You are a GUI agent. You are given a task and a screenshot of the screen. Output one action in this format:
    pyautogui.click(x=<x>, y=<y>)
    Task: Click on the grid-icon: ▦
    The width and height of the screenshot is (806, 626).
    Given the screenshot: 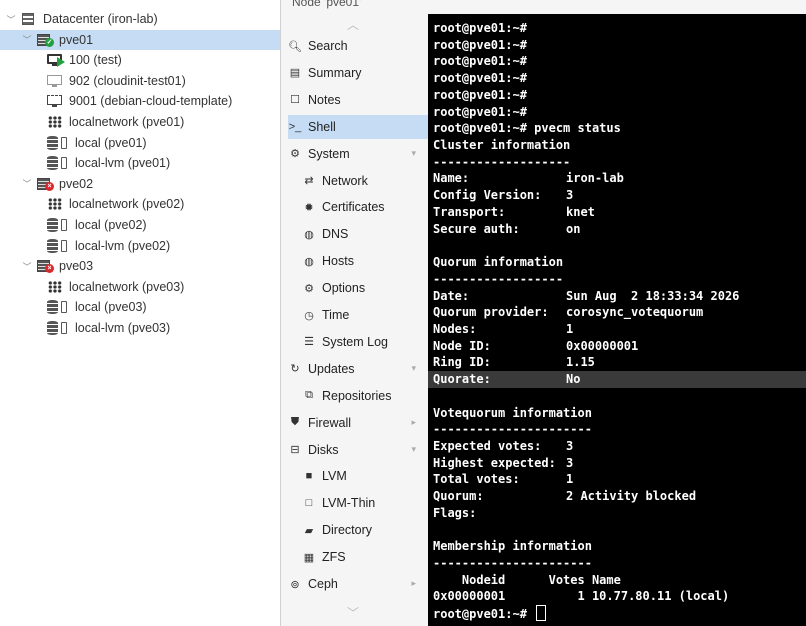 What is the action you would take?
    pyautogui.click(x=309, y=557)
    